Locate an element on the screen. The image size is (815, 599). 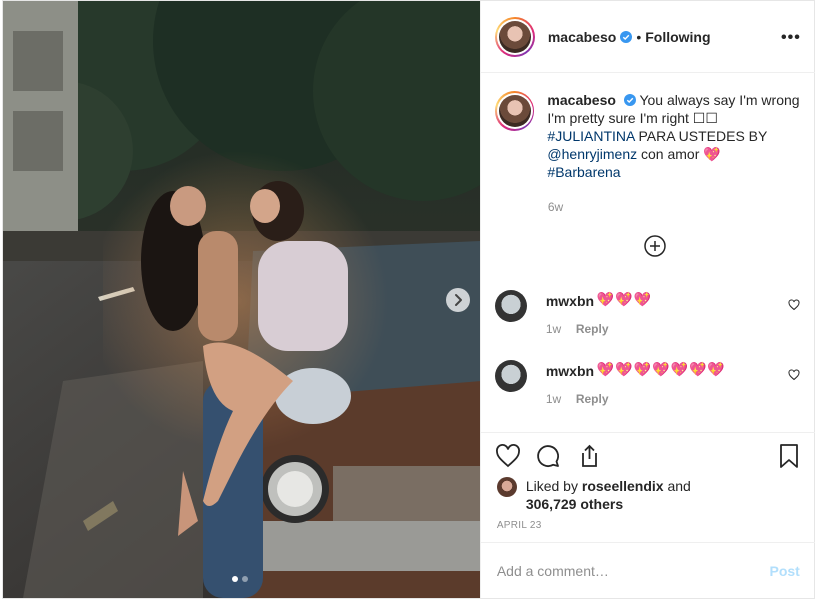
likes-summary: Liked by roseellendix and 306,729 others is located at coordinates (646, 495).